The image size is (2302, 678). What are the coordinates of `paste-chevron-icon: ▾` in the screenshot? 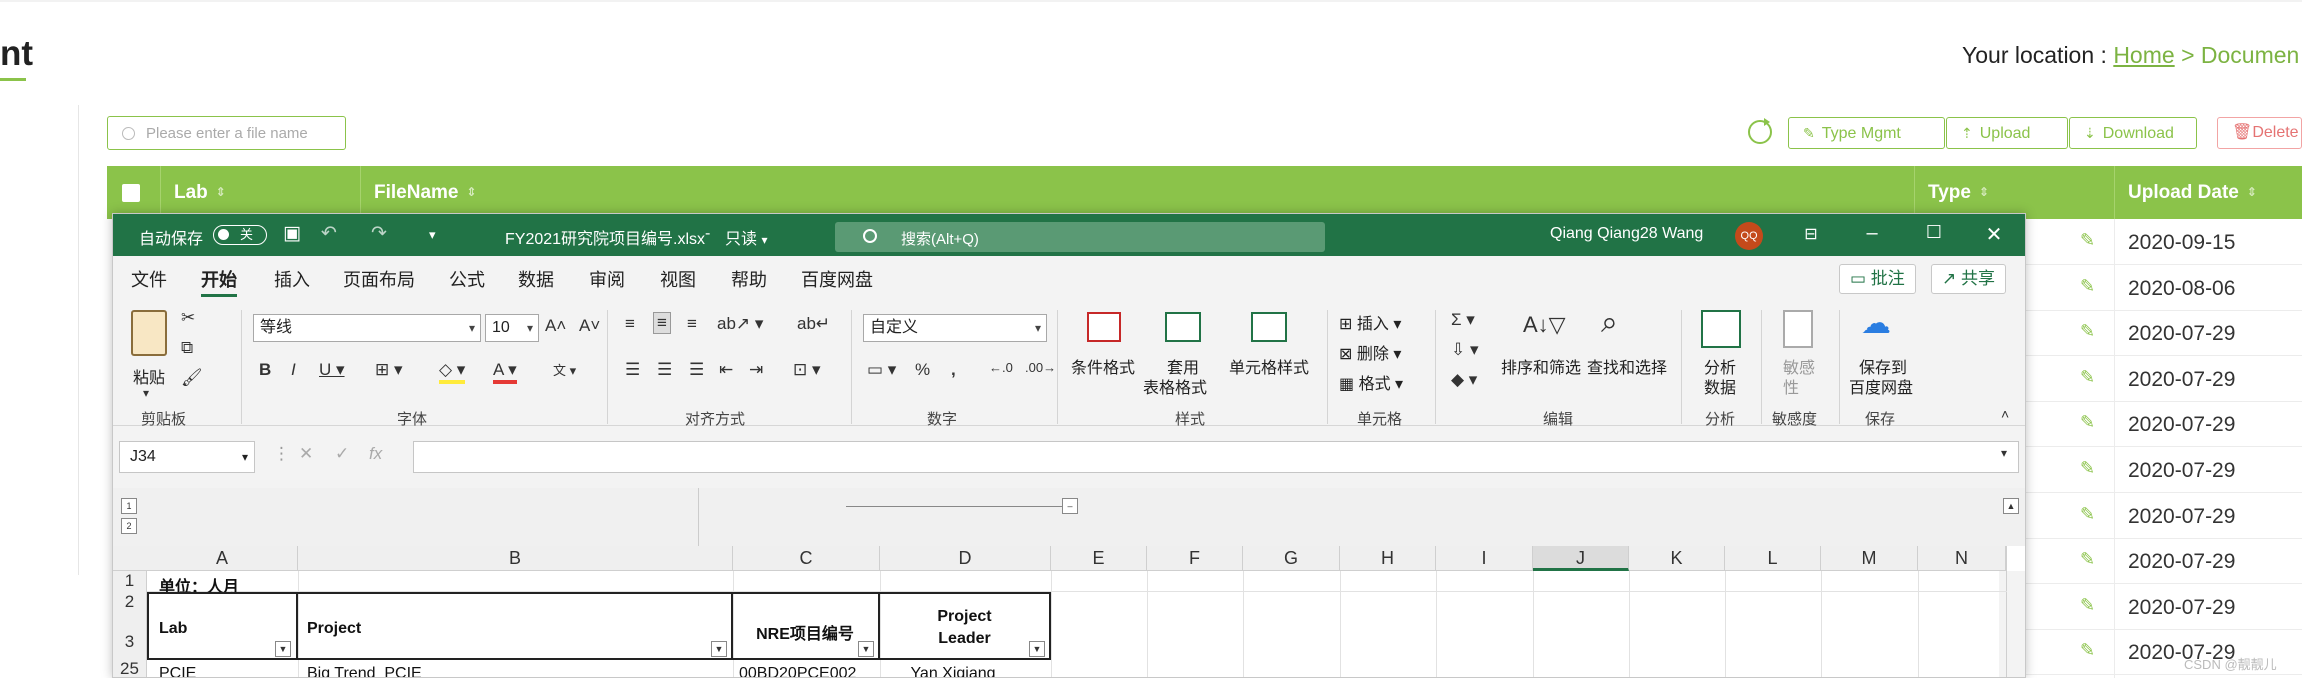 It's located at (146, 393).